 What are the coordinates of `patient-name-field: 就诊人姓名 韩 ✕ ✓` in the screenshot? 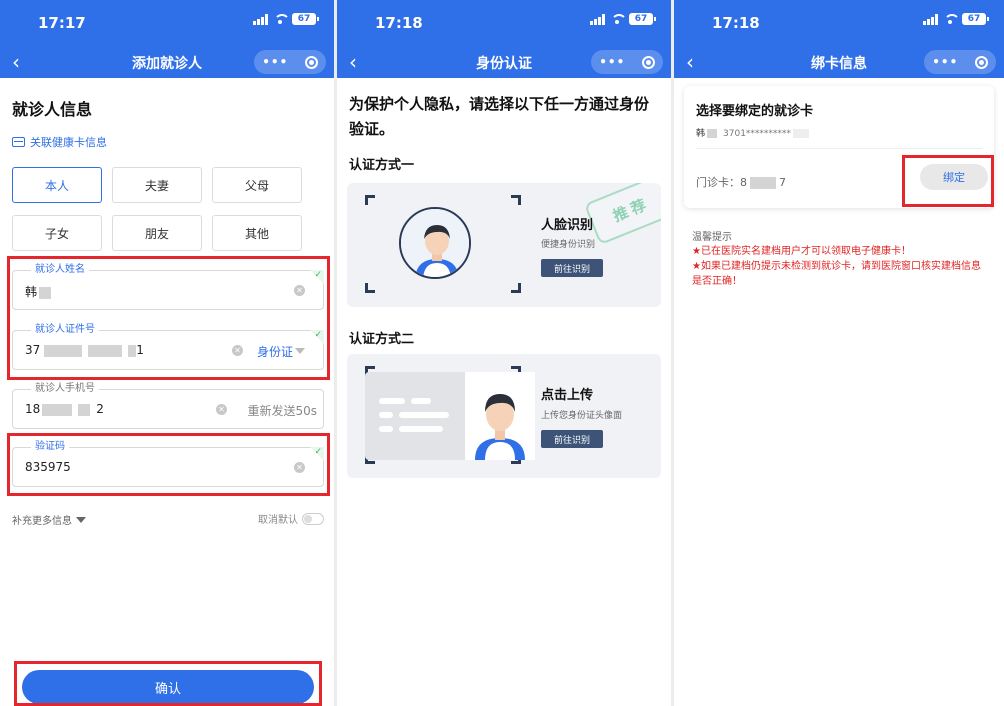 It's located at (168, 287).